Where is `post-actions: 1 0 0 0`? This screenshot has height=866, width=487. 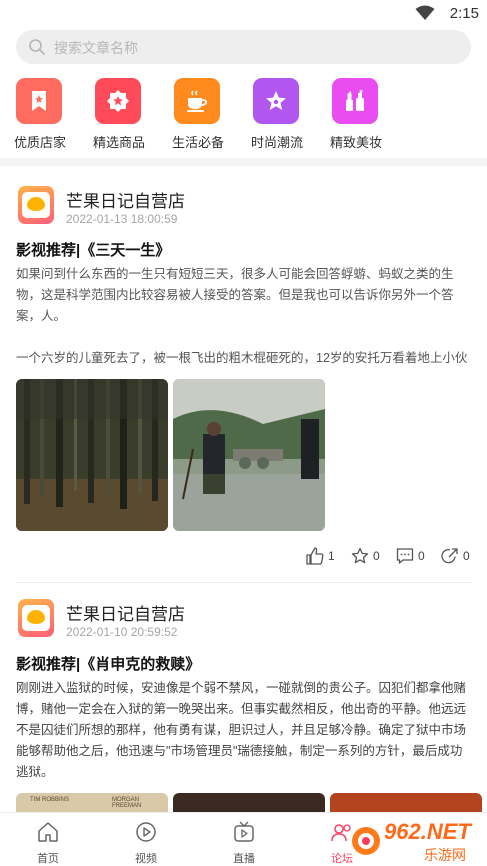 post-actions: 1 0 0 0 is located at coordinates (243, 557).